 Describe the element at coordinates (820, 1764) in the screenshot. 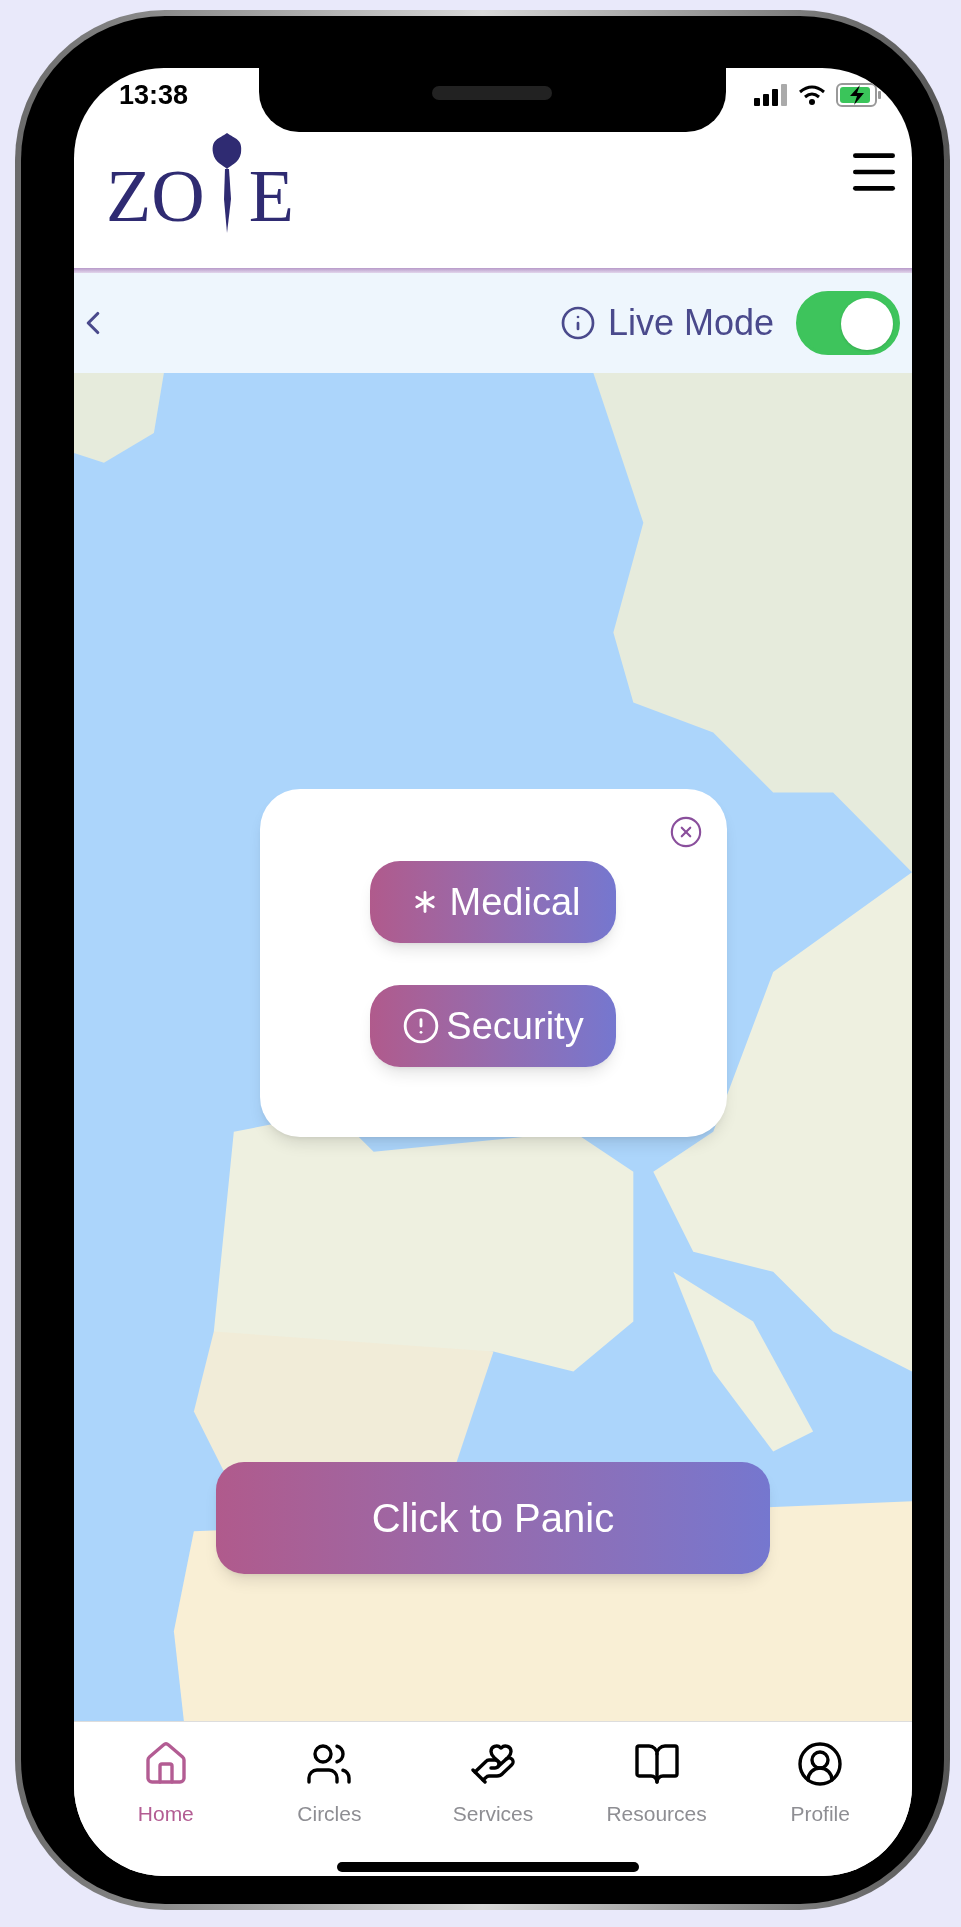

I see `user-circle-icon` at that location.